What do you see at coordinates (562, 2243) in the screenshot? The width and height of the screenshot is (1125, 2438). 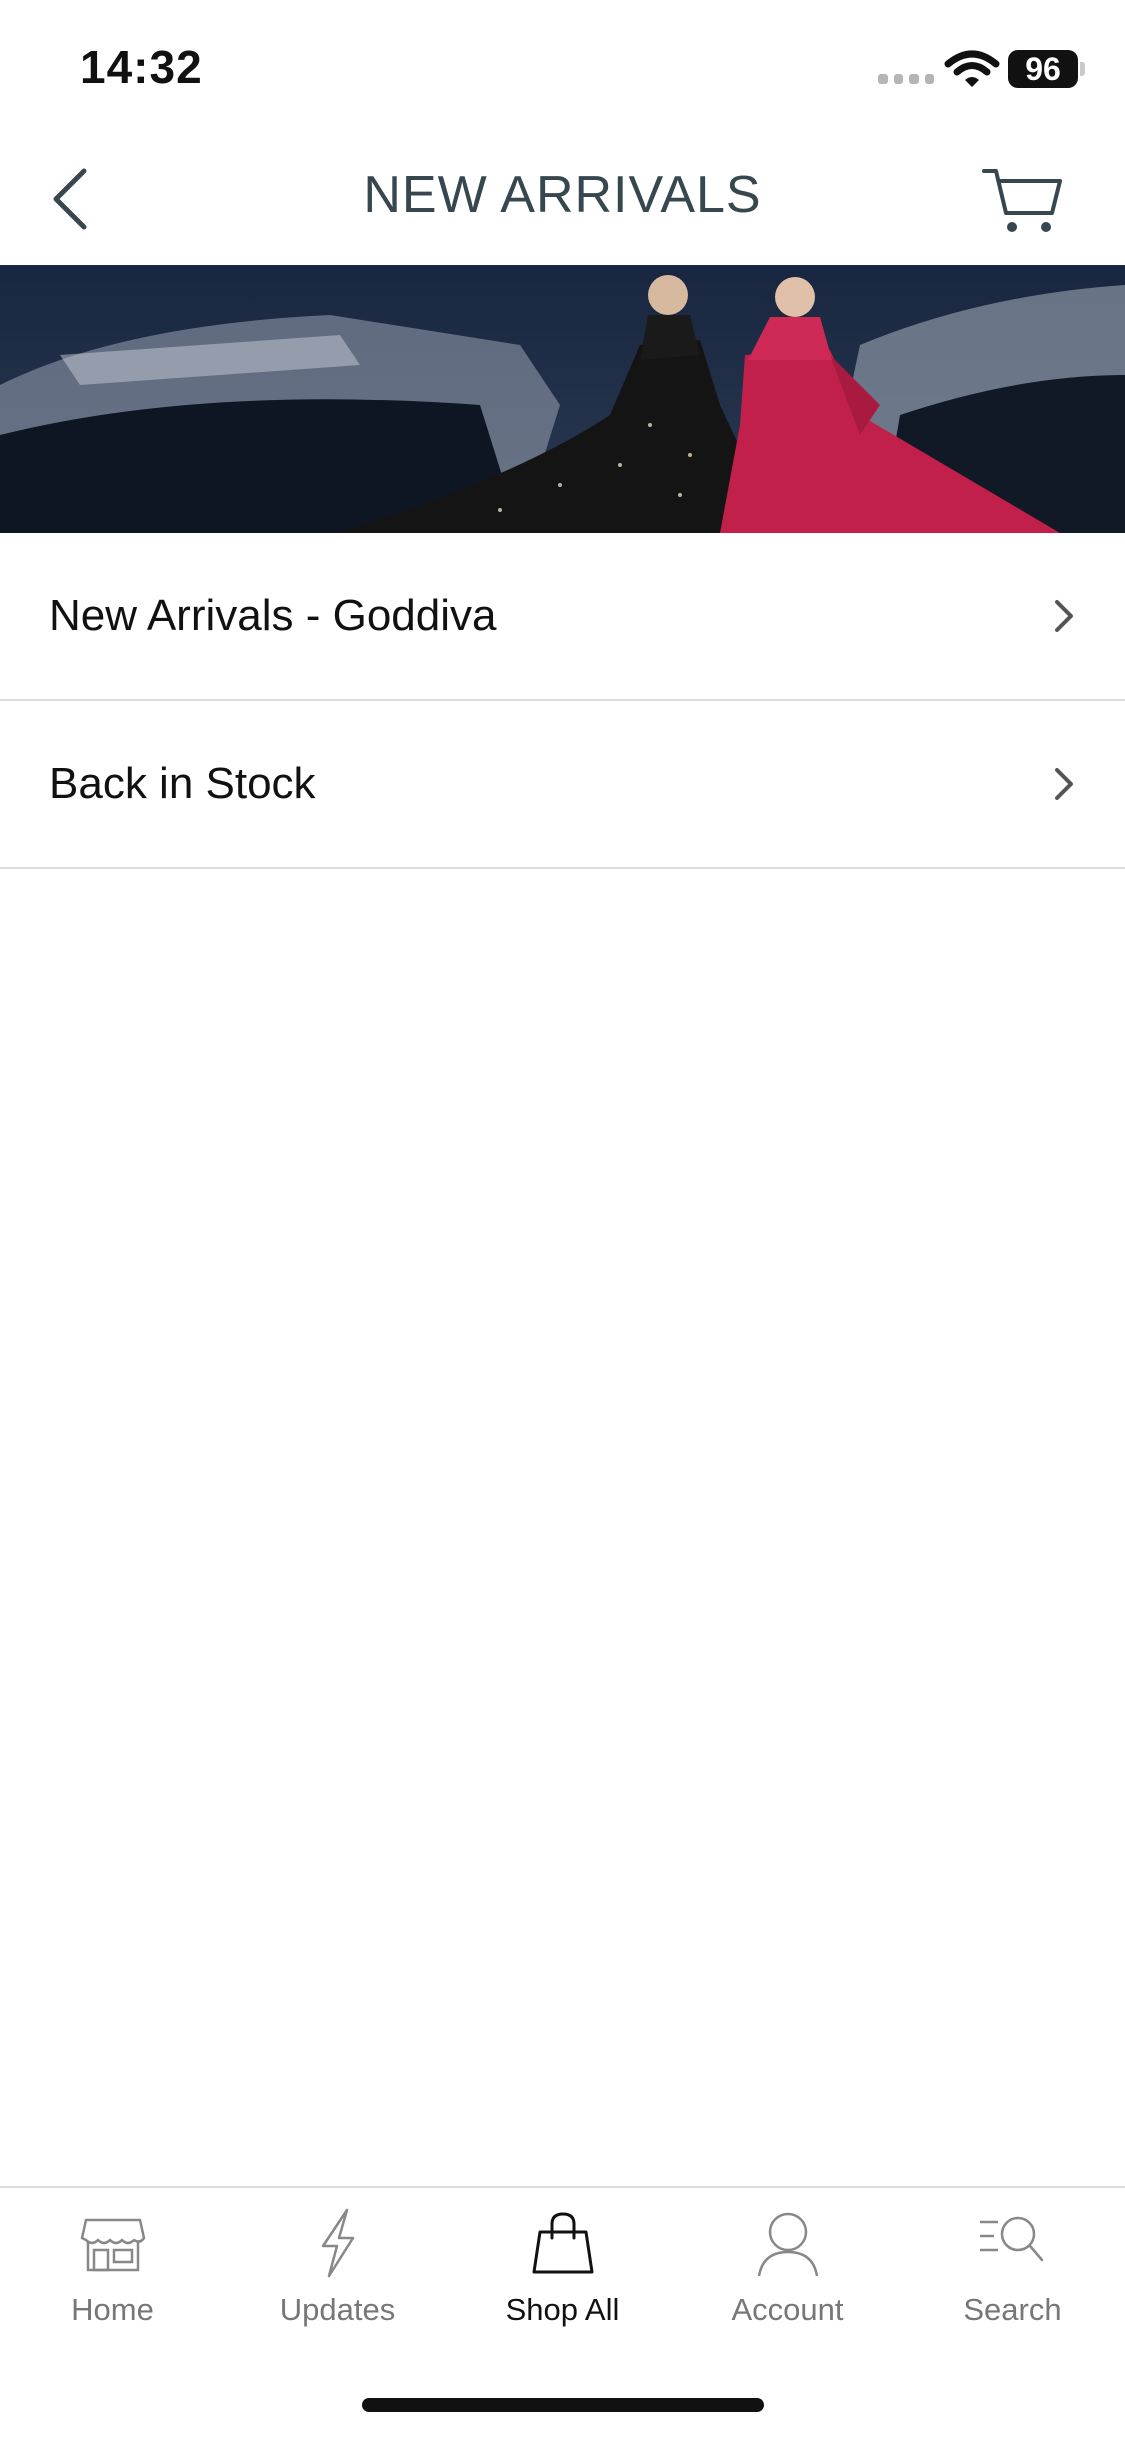 I see `shopping-bag-icon` at bounding box center [562, 2243].